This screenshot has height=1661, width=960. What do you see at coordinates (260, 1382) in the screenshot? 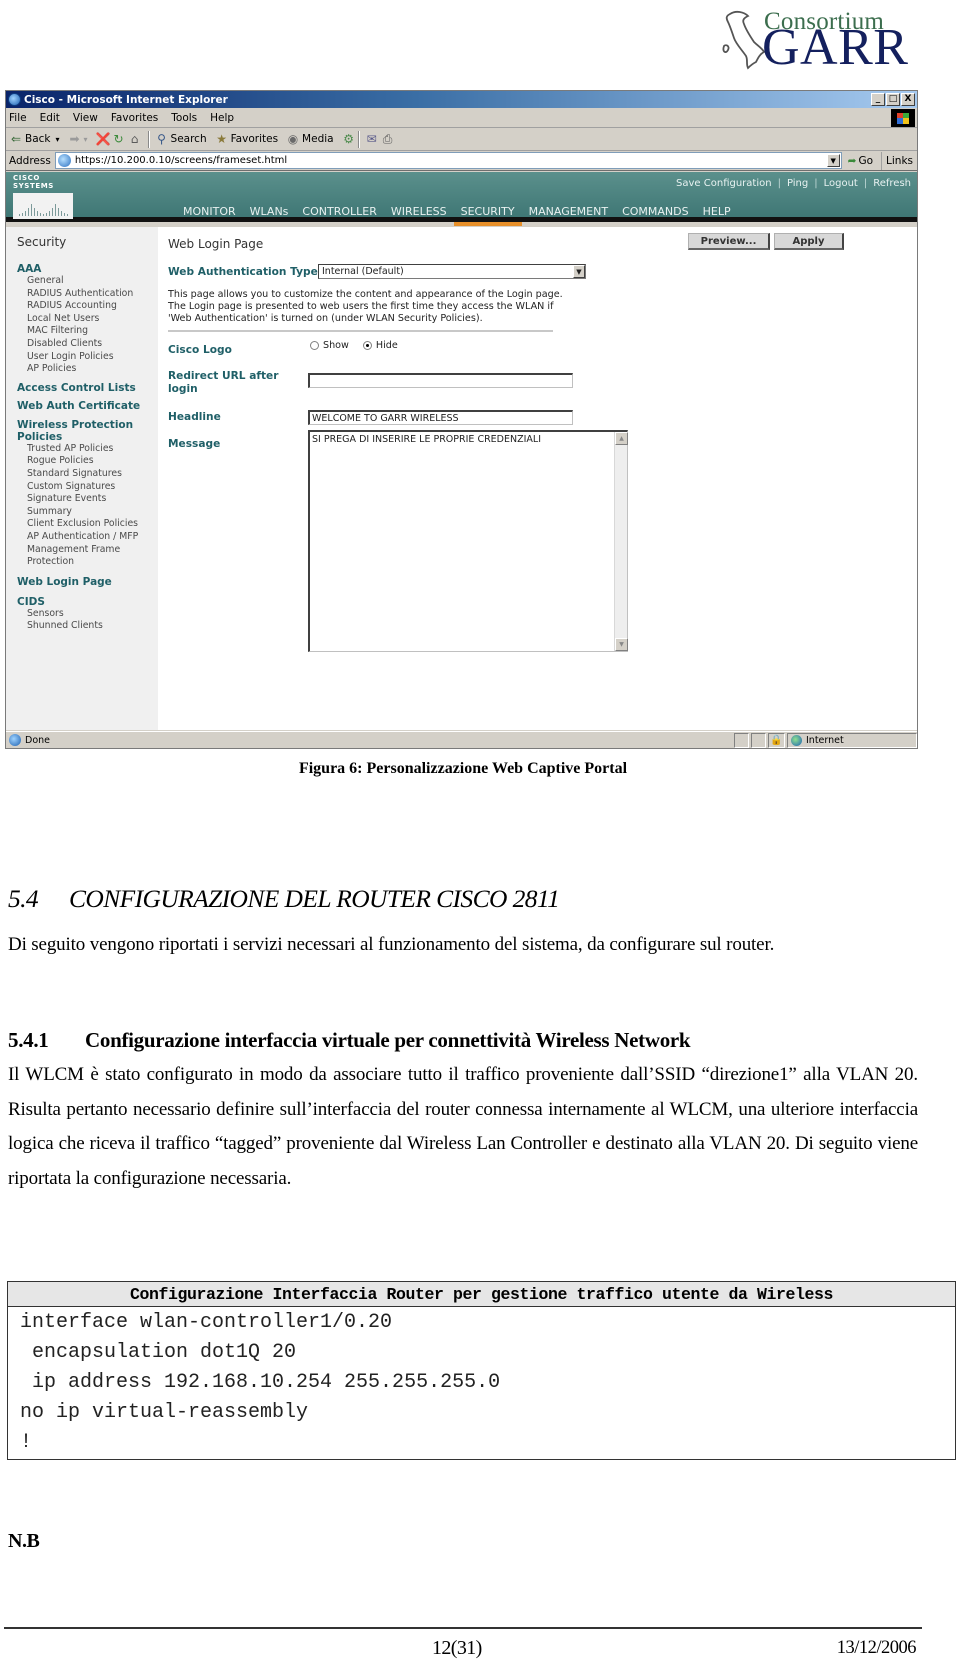
I see `code-line: ip address 192.168.10.254 255.255.255.0` at bounding box center [260, 1382].